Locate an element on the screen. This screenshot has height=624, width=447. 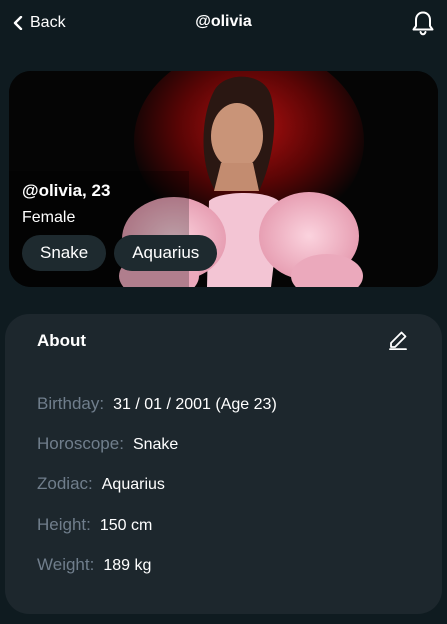
birthday-value: 31 / 01 / 2001 (Age 23) is located at coordinates (195, 404).